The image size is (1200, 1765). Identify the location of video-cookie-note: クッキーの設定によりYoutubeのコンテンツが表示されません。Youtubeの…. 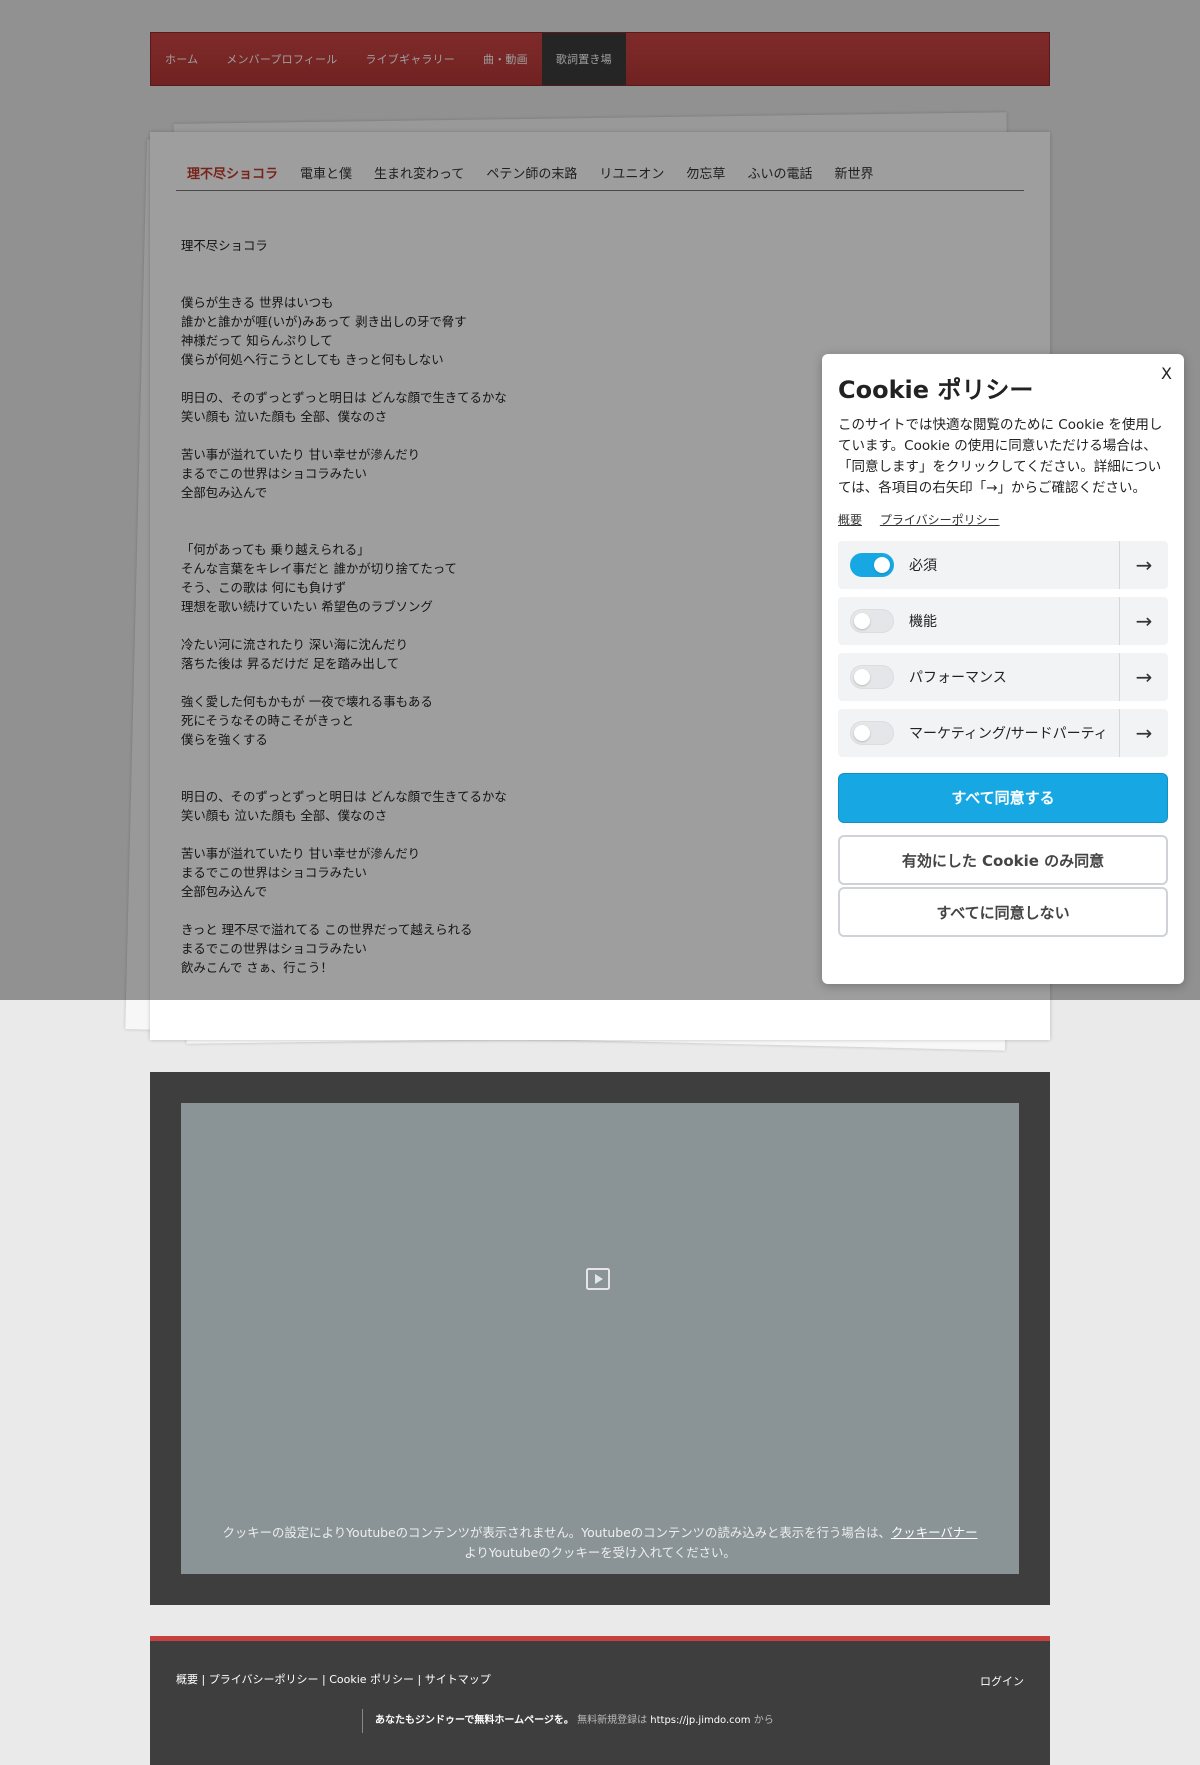
(600, 1543).